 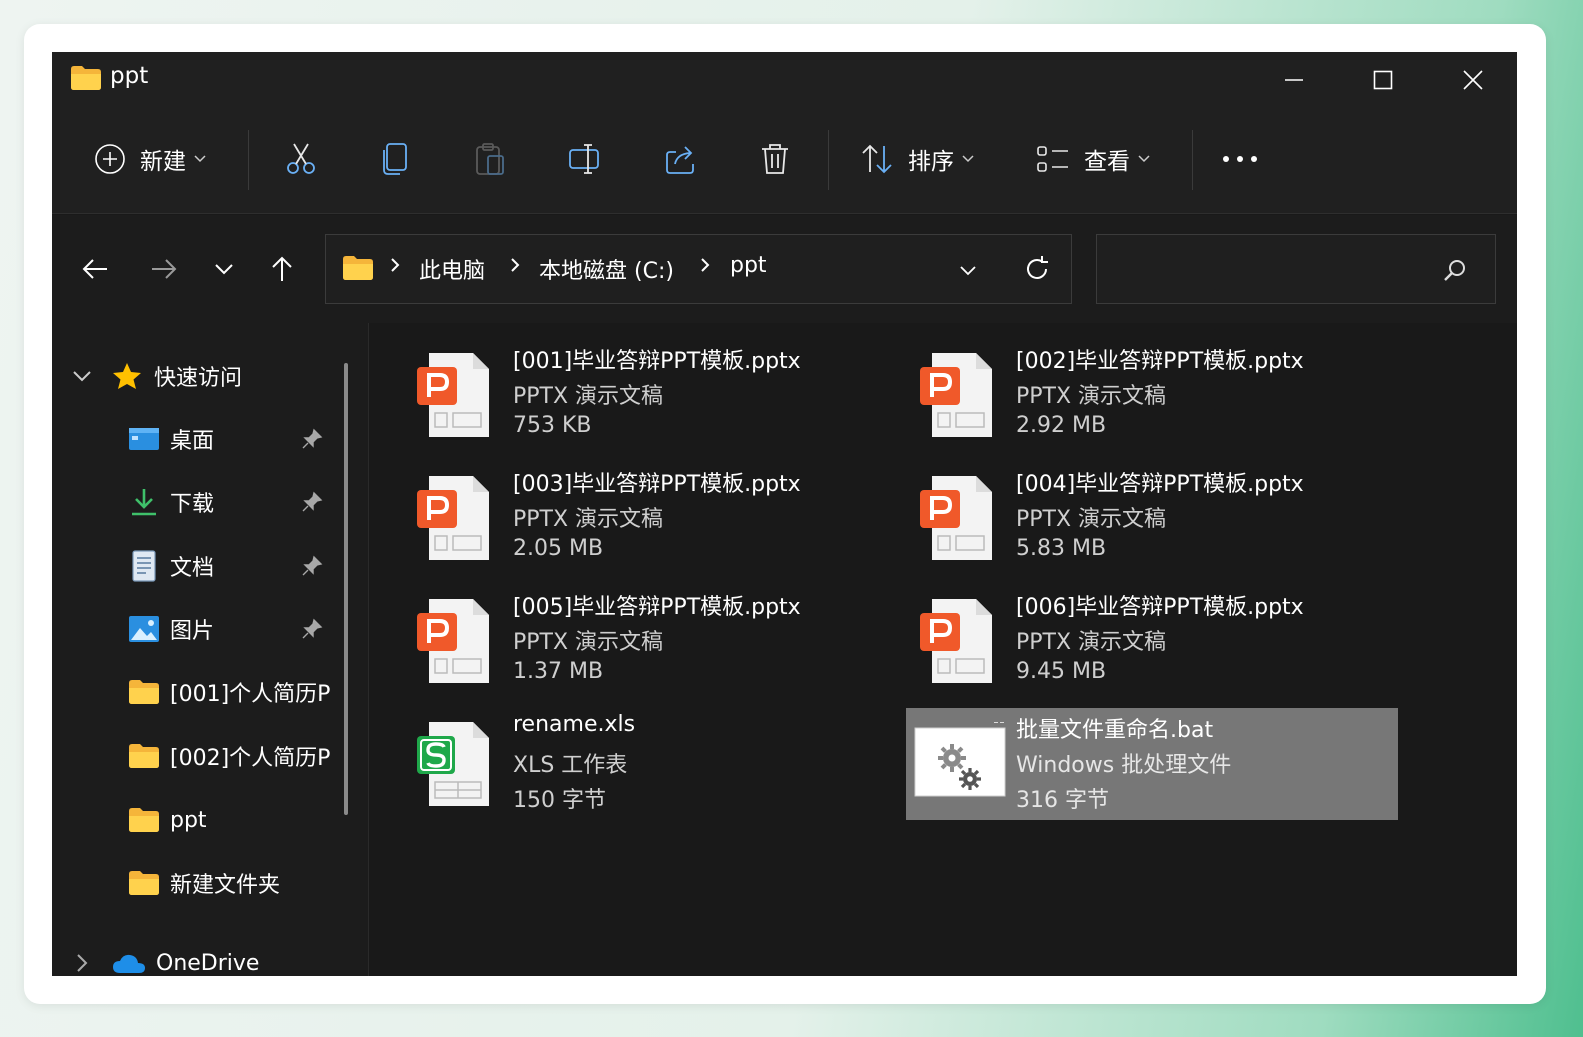 I want to click on file-tile: [006]毕业答辩PPT模板.pptx PPTX 演示文稿 9.45 MB, so click(x=1152, y=641).